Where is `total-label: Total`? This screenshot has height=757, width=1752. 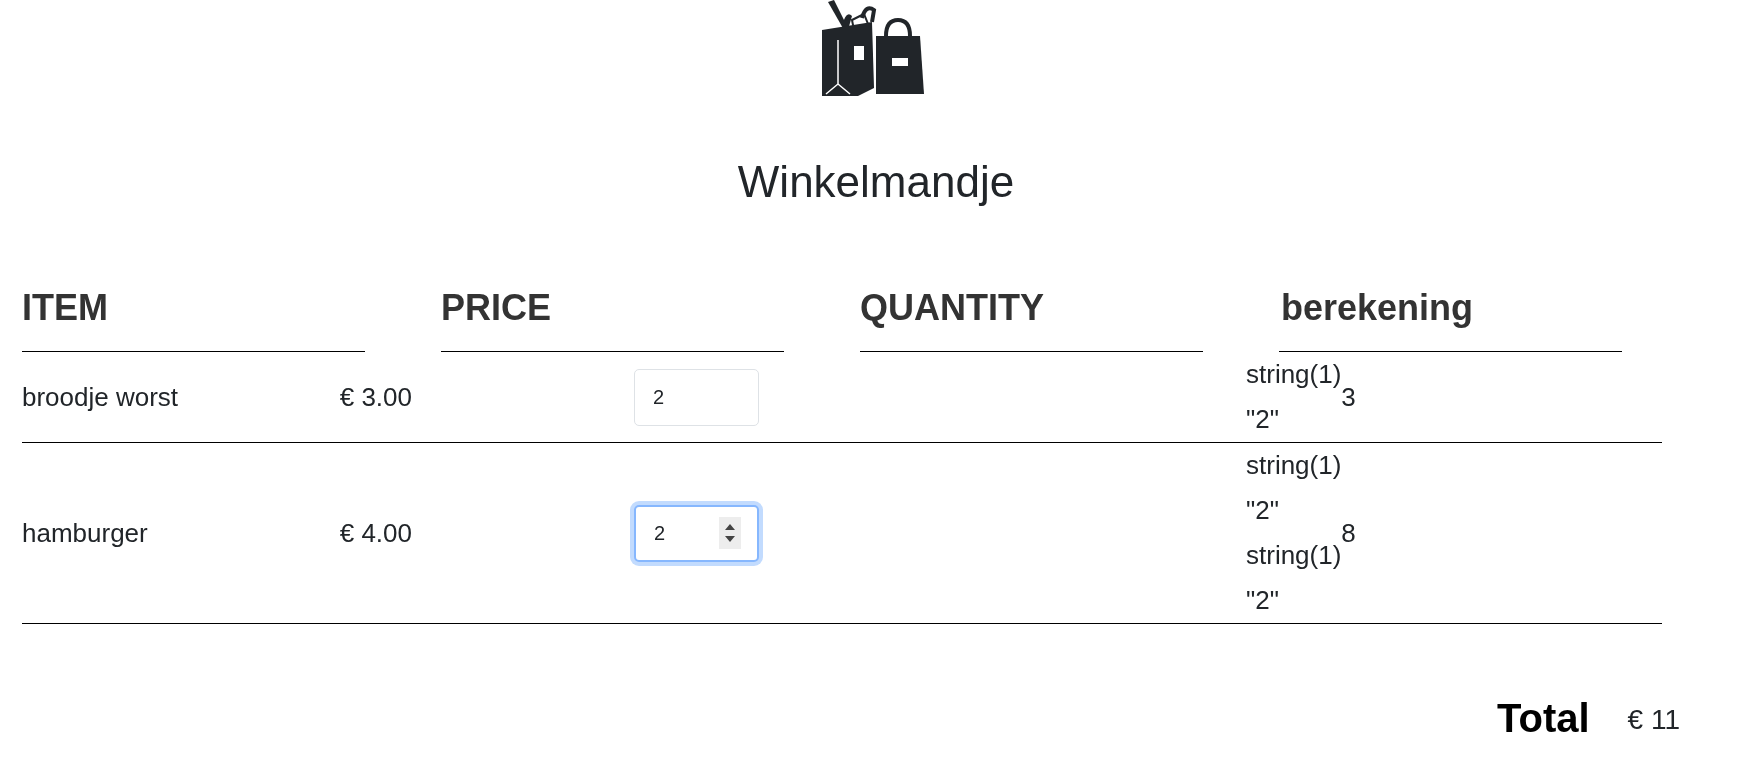
total-label: Total is located at coordinates (1543, 718).